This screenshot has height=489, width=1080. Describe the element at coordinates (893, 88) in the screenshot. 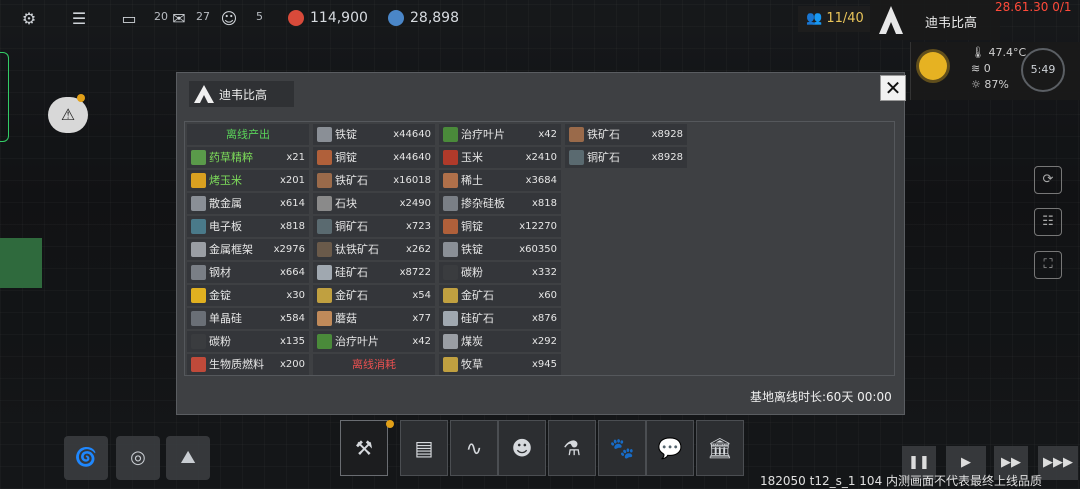

I see `close-button: ✕` at that location.